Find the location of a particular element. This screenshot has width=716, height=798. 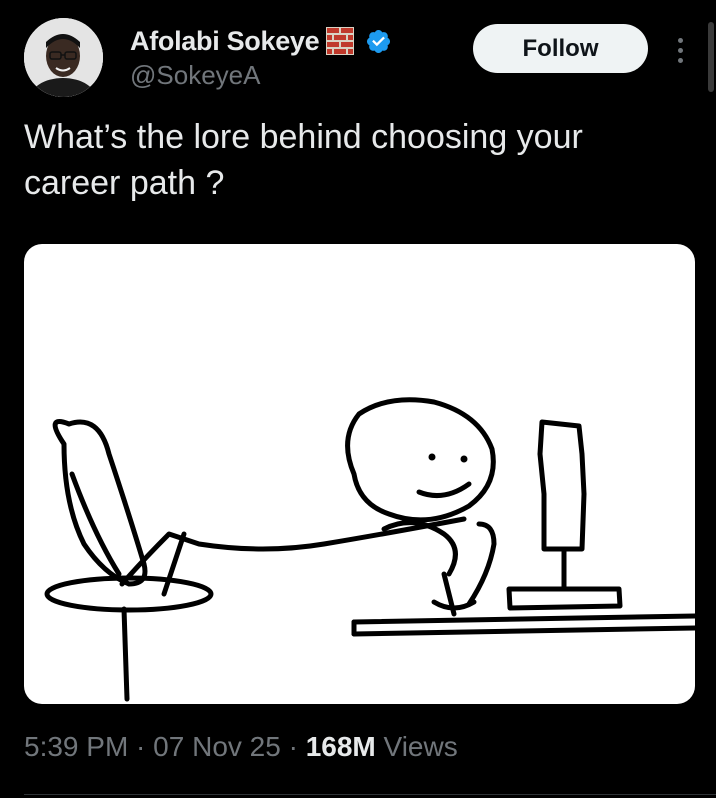

tweet-meta: 5:39 PM · 07 Nov 25 · 168M Views is located at coordinates (241, 747).